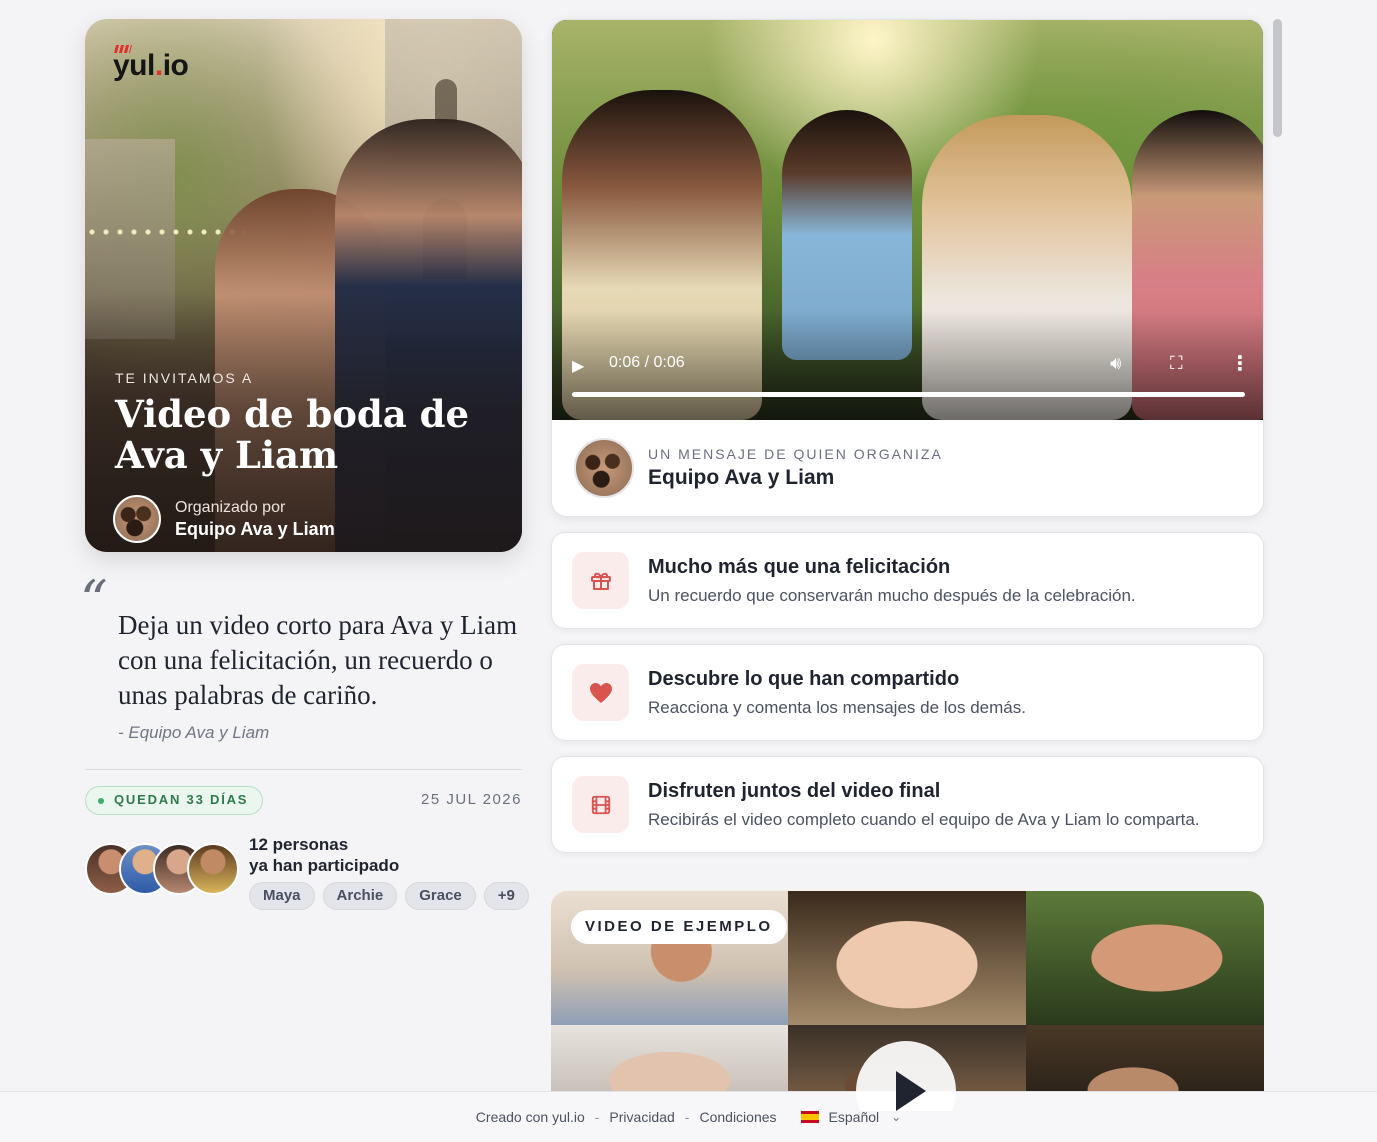 The image size is (1377, 1142). Describe the element at coordinates (1277, 78) in the screenshot. I see `scrollbar` at that location.